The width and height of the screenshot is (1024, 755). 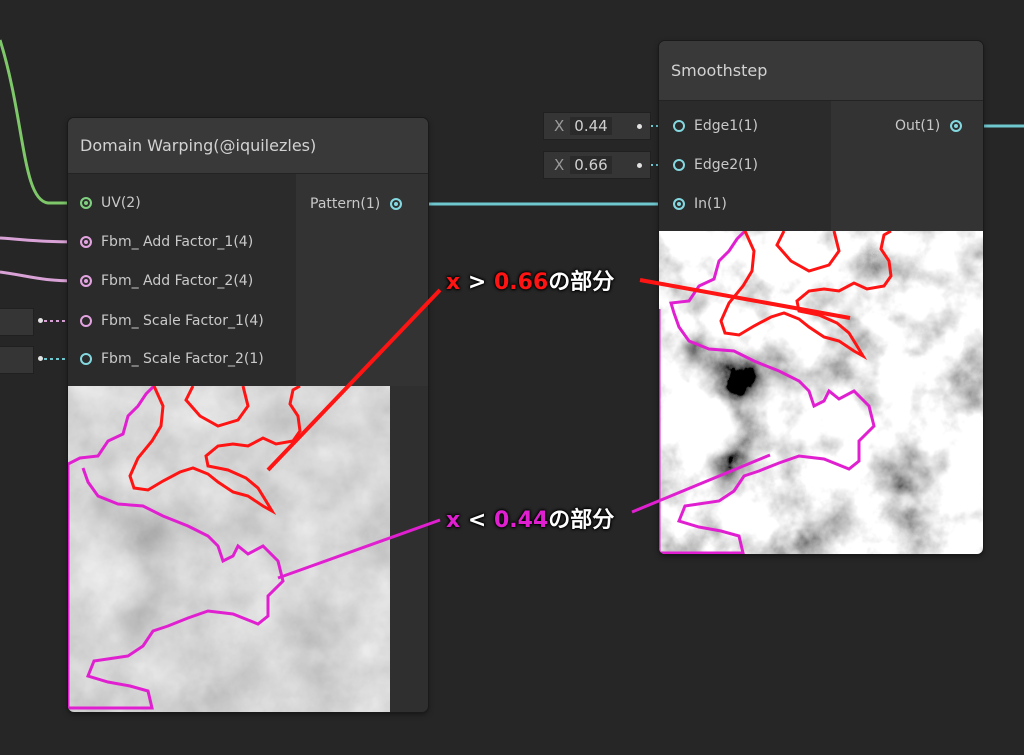 What do you see at coordinates (956, 126) in the screenshot?
I see `port-out-dot` at bounding box center [956, 126].